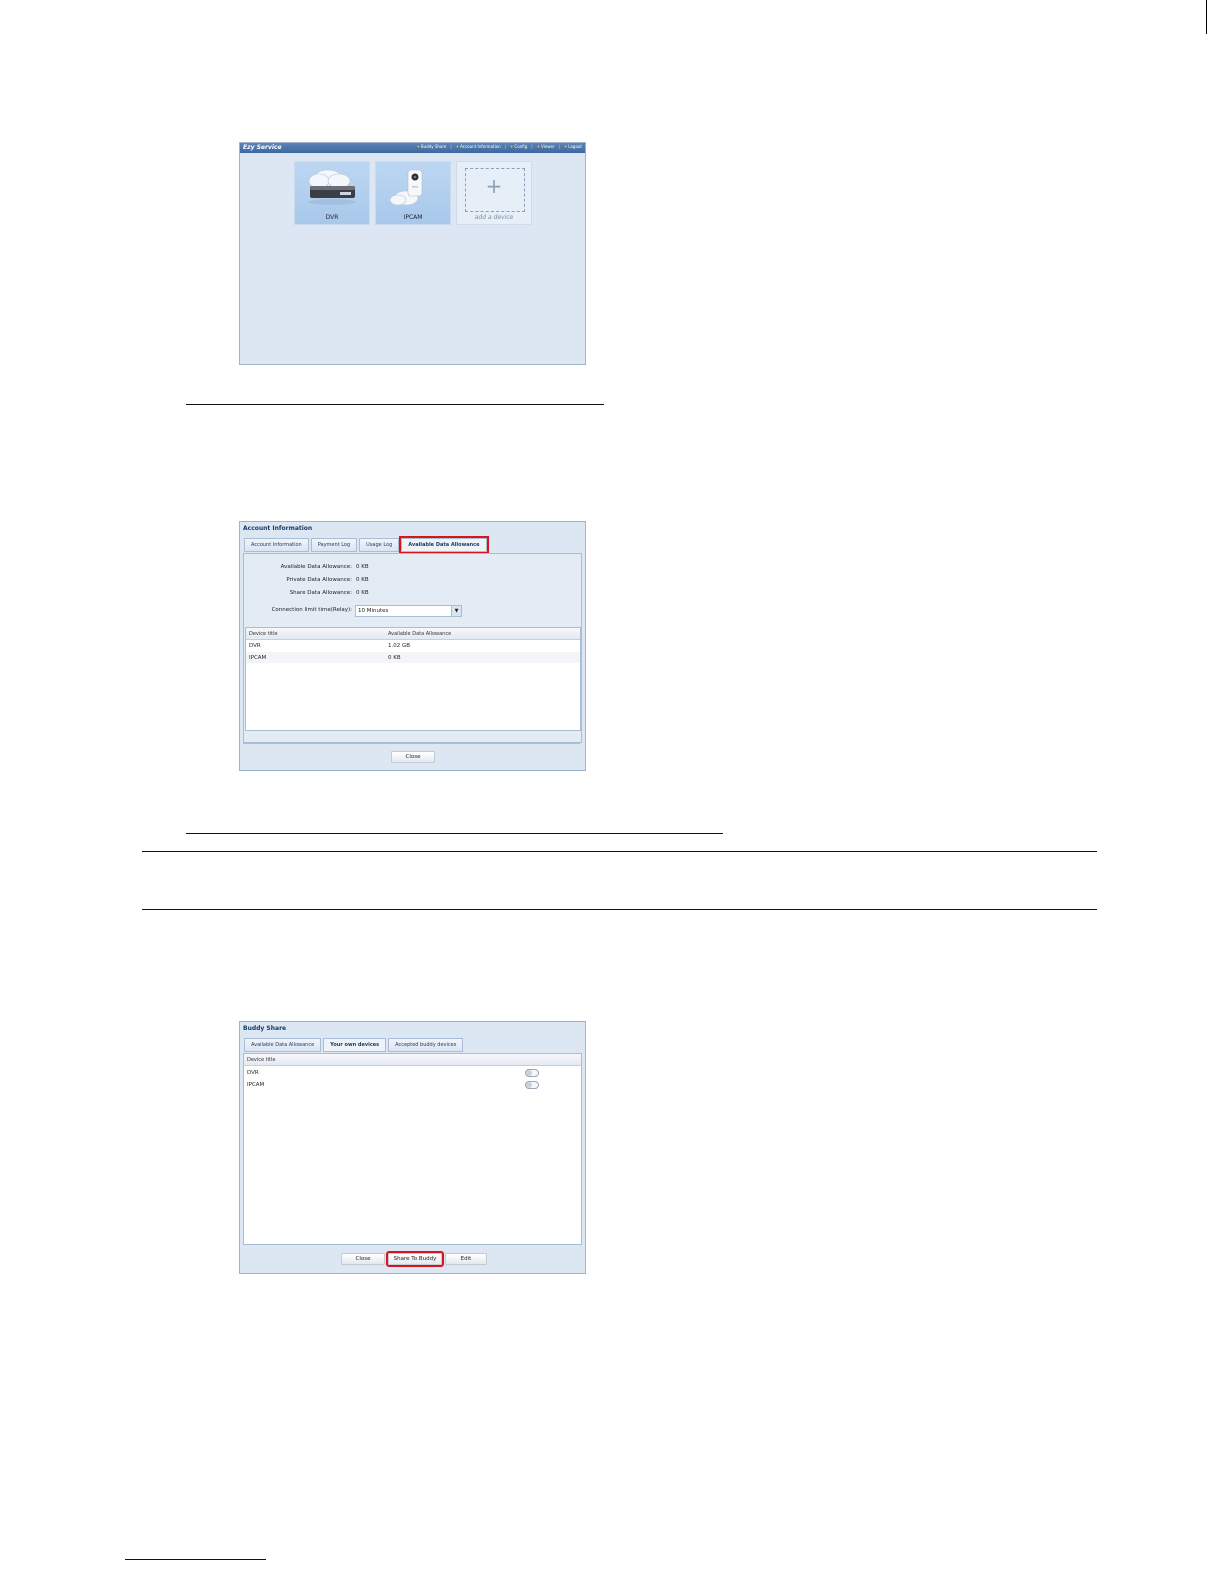  I want to click on connection-limit-label: Connection limit time(Relay):, so click(311, 610).